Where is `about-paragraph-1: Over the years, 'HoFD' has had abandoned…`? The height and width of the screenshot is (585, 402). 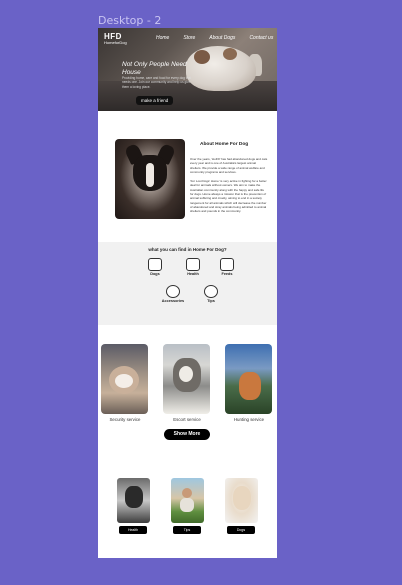
about-paragraph-1: Over the years, 'HoFD' has had abandoned… is located at coordinates (229, 166).